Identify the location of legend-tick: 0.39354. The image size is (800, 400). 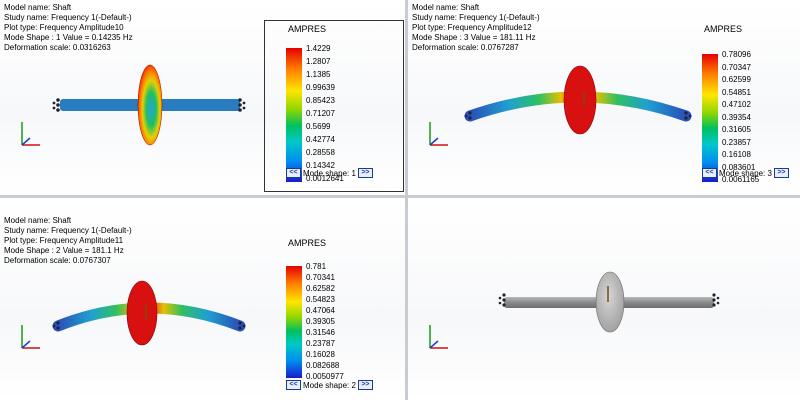
(736, 117).